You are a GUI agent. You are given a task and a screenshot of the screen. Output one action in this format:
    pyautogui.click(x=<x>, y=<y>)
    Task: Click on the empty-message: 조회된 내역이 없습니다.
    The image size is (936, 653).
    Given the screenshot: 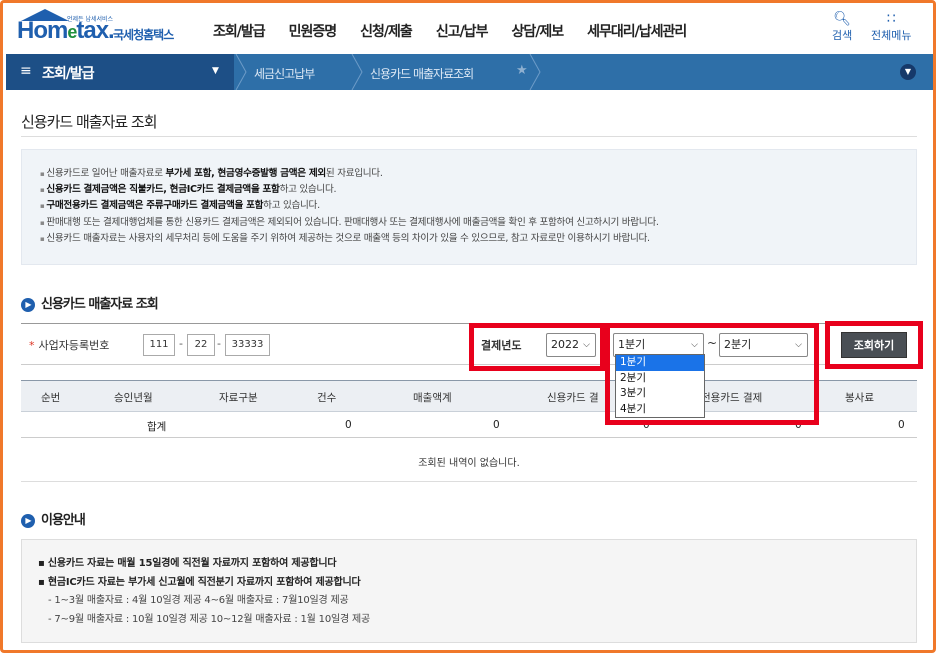 What is the action you would take?
    pyautogui.click(x=469, y=463)
    